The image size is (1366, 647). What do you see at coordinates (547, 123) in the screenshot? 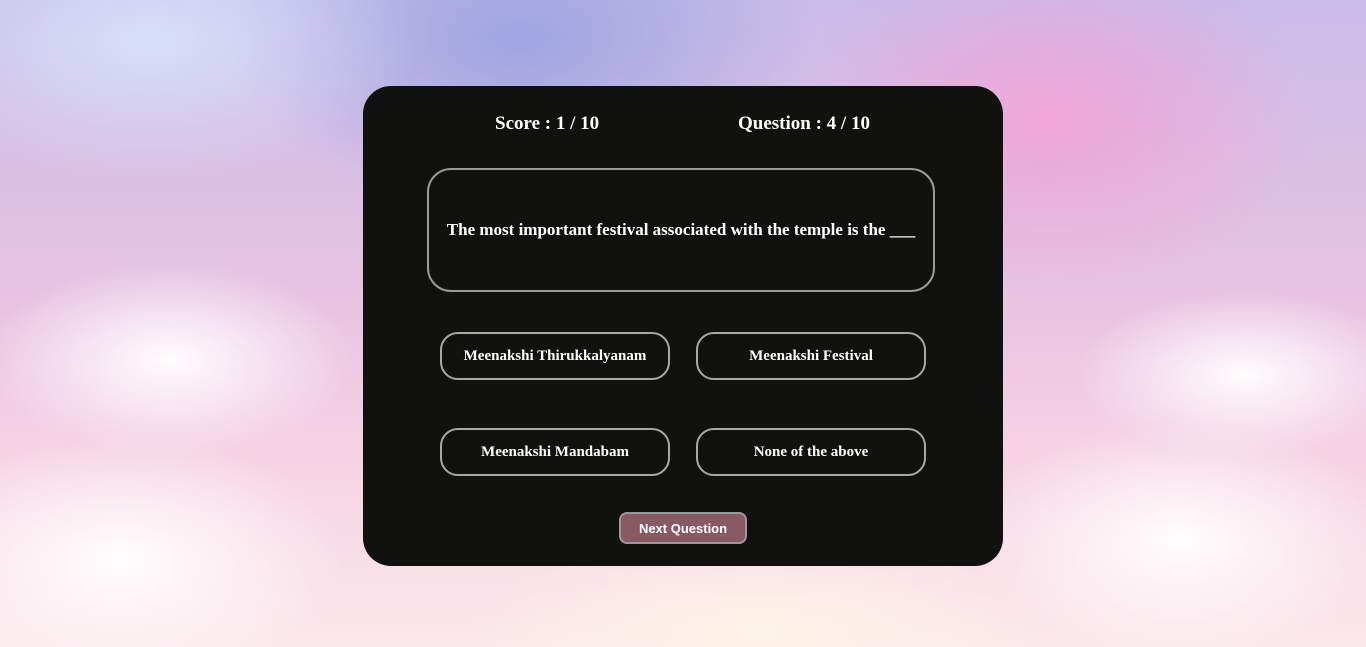
I see `score-display: Score : 1 / 10` at bounding box center [547, 123].